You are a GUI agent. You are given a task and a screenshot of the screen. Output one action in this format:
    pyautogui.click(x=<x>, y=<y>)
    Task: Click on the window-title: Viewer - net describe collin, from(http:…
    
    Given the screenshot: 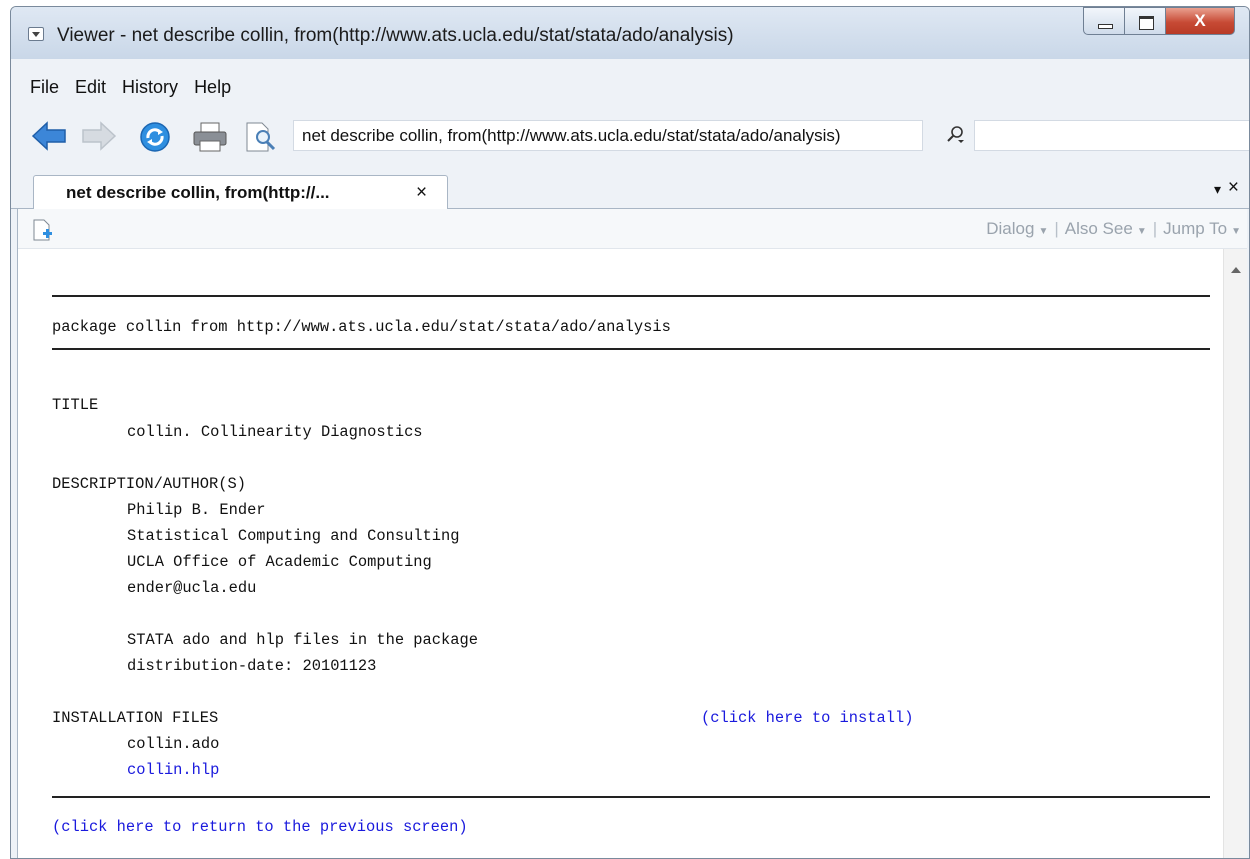 What is the action you would take?
    pyautogui.click(x=395, y=35)
    